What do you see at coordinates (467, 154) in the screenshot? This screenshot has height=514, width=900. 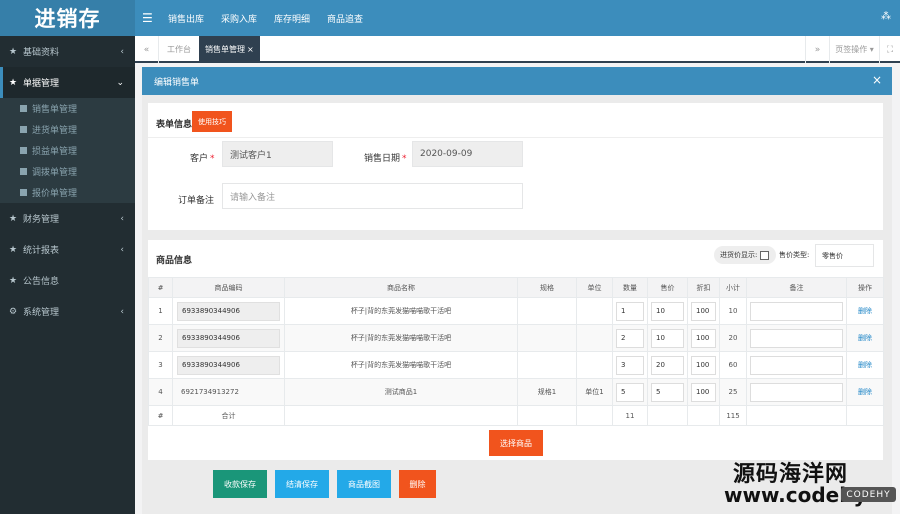 I see `sale-date-field: 2020-09-09` at bounding box center [467, 154].